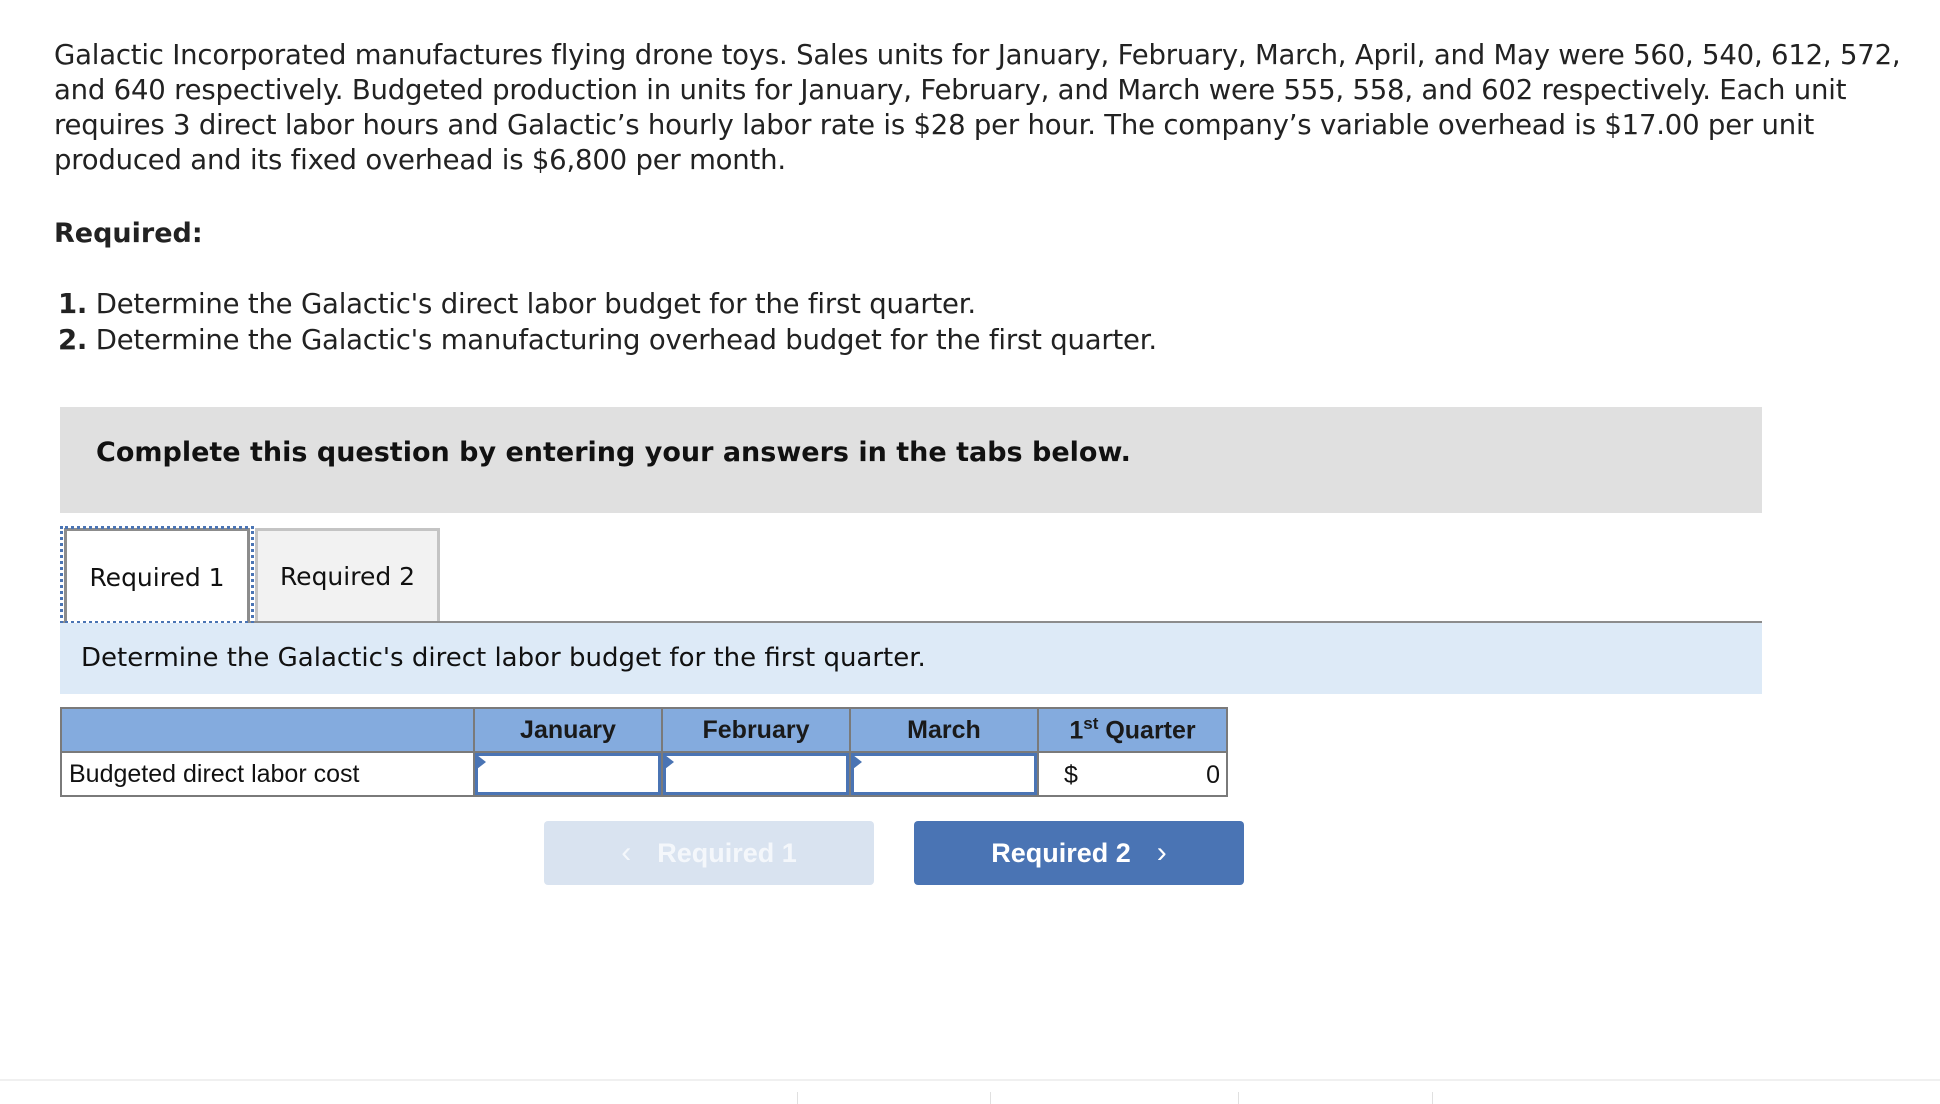 The height and width of the screenshot is (1104, 1940). I want to click on table-header-row: January February March 1st Quarter, so click(644, 730).